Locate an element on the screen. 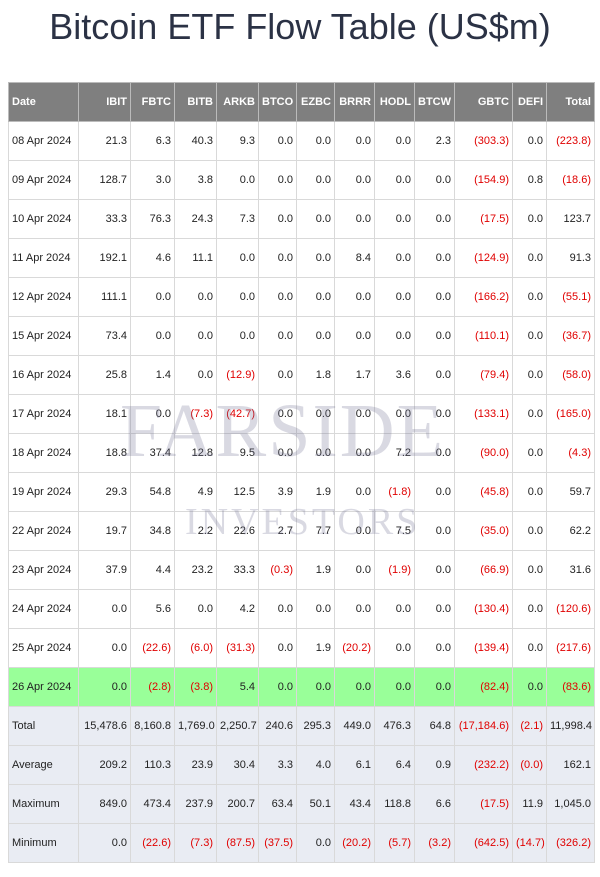  table-cell-ezbc: 50.1 is located at coordinates (315, 804).